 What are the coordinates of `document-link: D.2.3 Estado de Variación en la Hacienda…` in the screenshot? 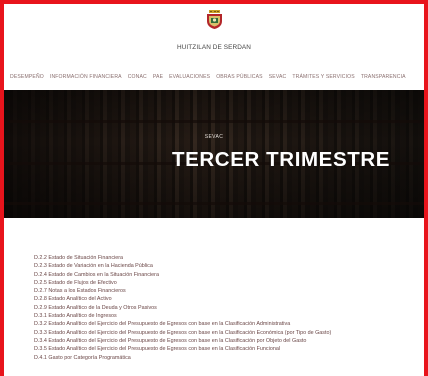 It's located at (229, 266).